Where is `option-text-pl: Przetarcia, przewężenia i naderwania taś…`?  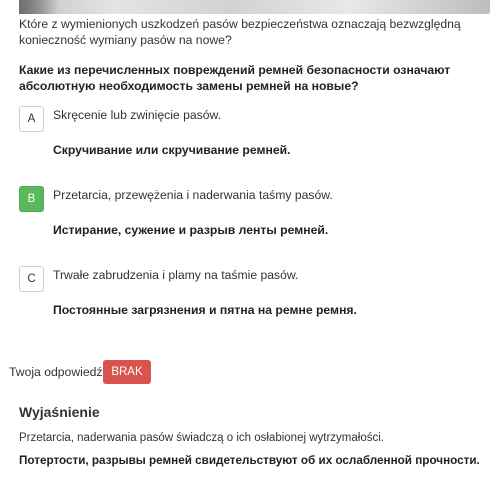
option-text-pl: Przetarcia, przewężenia i naderwania taś… is located at coordinates (193, 195).